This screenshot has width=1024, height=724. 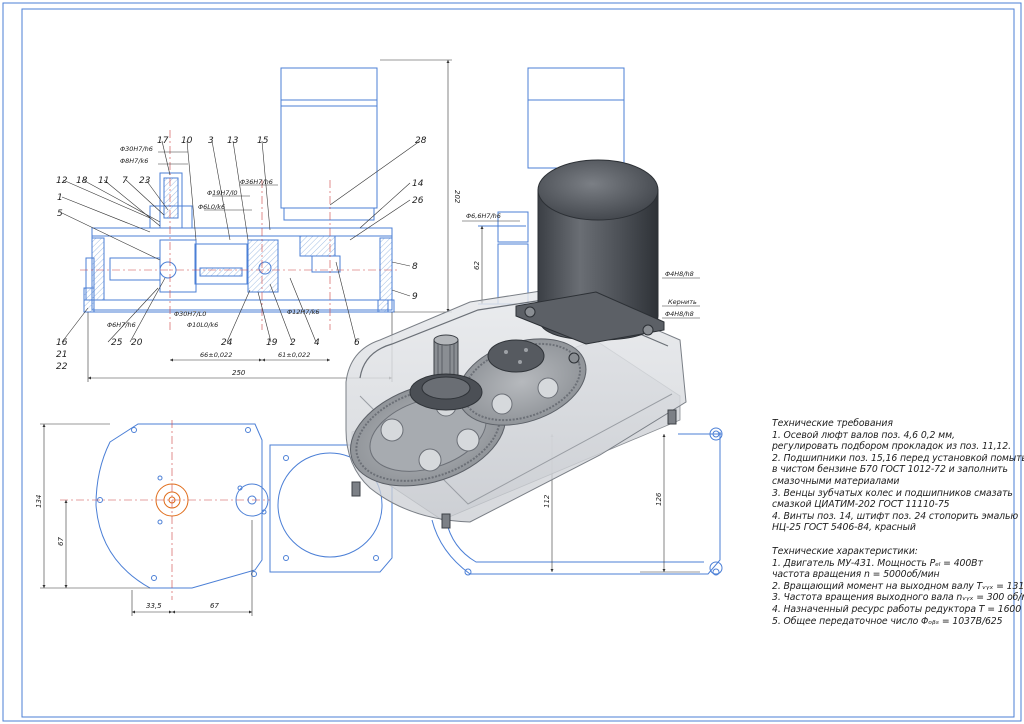 What do you see at coordinates (317, 343) in the screenshot?
I see `balloon-4: 4` at bounding box center [317, 343].